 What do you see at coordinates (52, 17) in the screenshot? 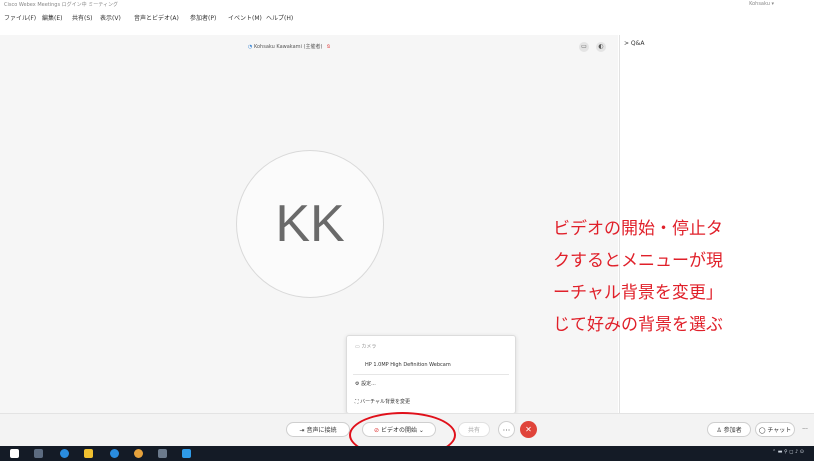
I see `menu-edit: 編集(E)` at bounding box center [52, 17].